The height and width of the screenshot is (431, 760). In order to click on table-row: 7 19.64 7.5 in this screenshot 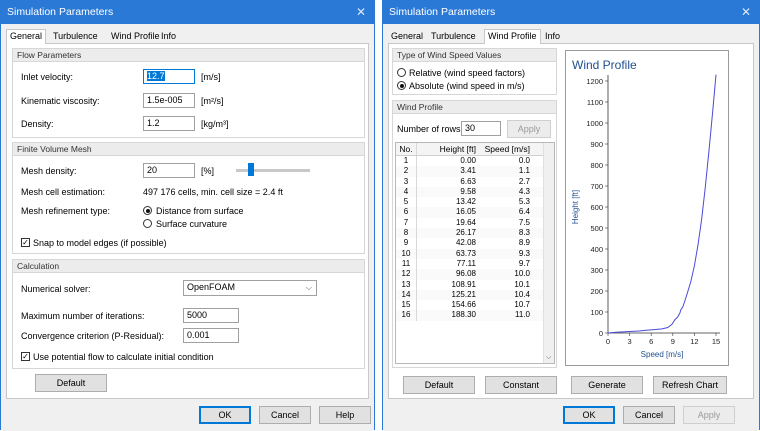, I will do `click(475, 223)`.